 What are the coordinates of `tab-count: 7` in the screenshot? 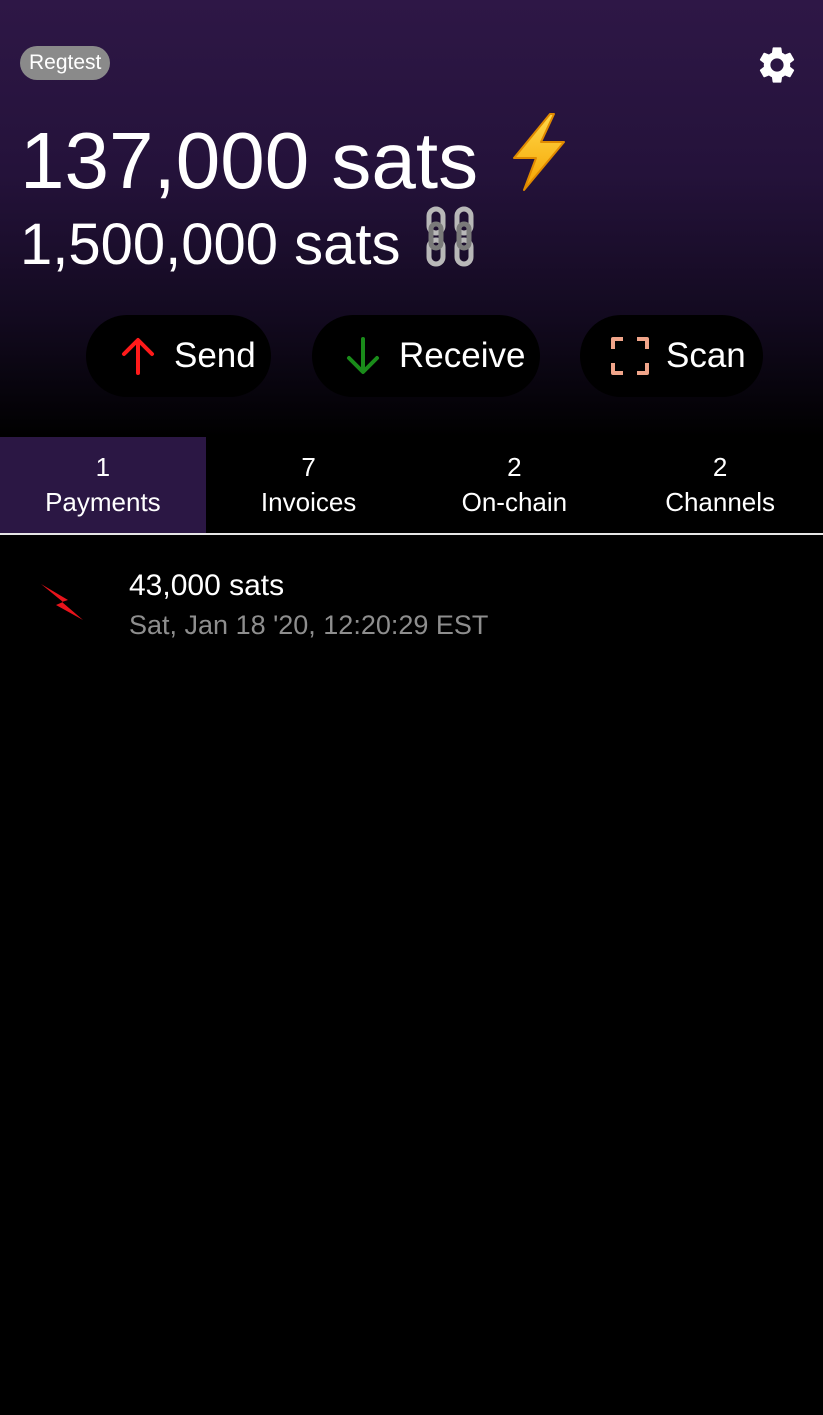 It's located at (308, 467).